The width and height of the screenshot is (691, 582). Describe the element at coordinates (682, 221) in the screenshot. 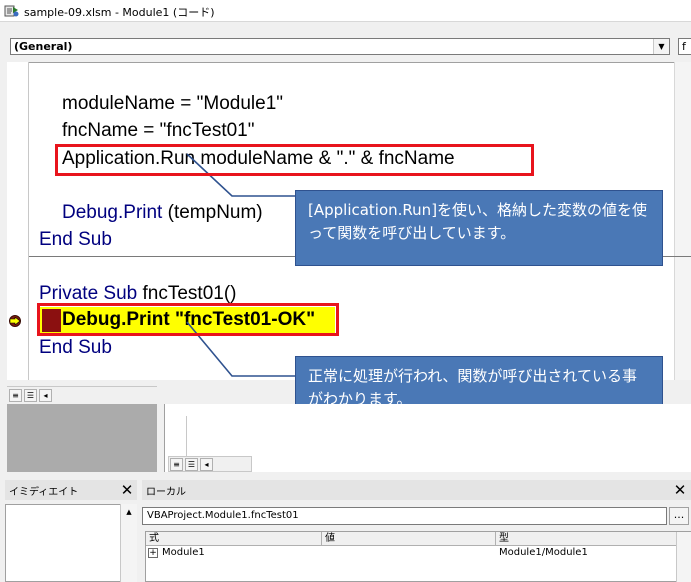

I see `code-vertical-scrollbar` at that location.